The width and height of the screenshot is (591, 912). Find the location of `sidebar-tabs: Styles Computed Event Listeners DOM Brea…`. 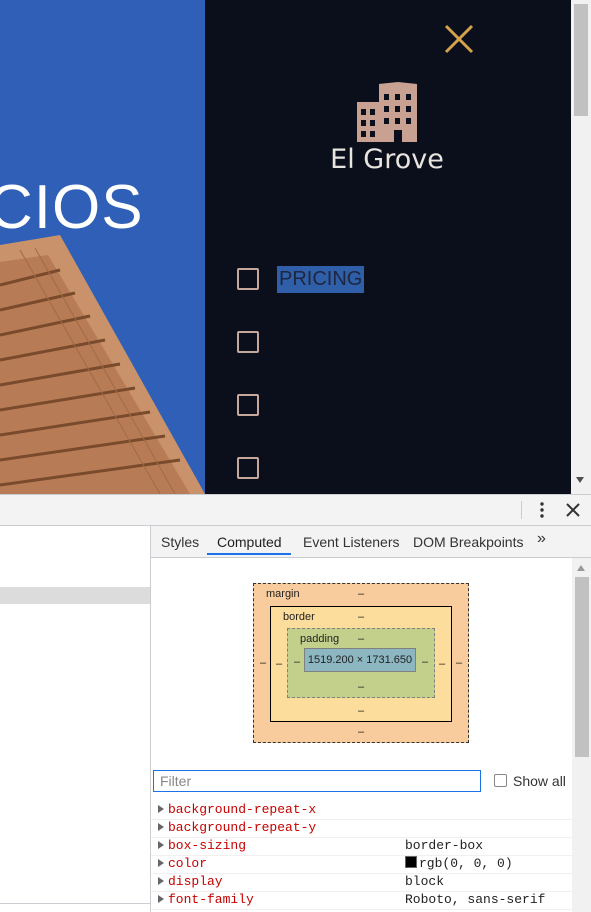

sidebar-tabs: Styles Computed Event Listeners DOM Brea… is located at coordinates (371, 542).